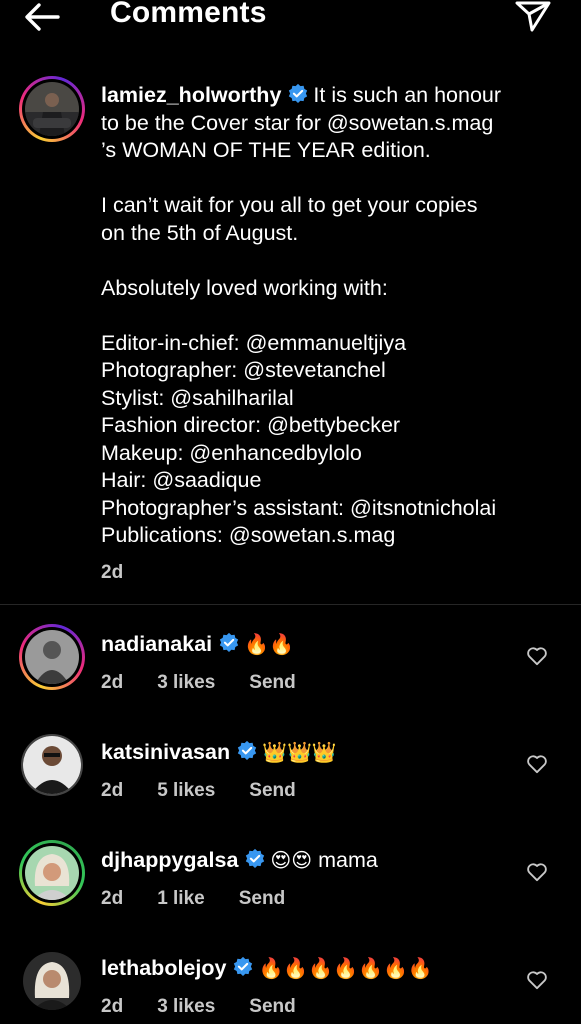 The width and height of the screenshot is (581, 1024). Describe the element at coordinates (215, 791) in the screenshot. I see `comment-meta: 2d 5 likes Send` at that location.